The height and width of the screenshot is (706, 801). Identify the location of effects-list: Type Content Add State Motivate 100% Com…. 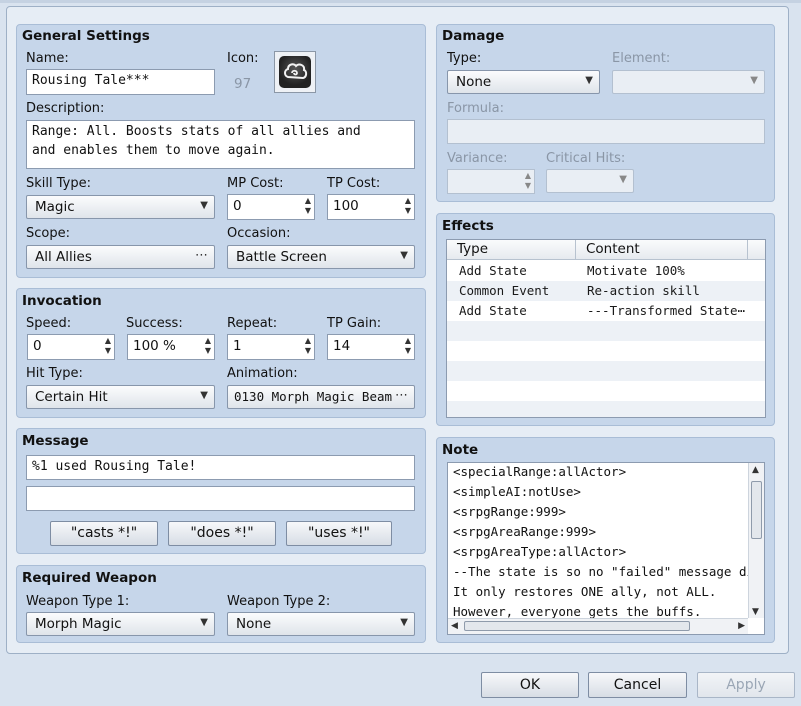
(606, 328).